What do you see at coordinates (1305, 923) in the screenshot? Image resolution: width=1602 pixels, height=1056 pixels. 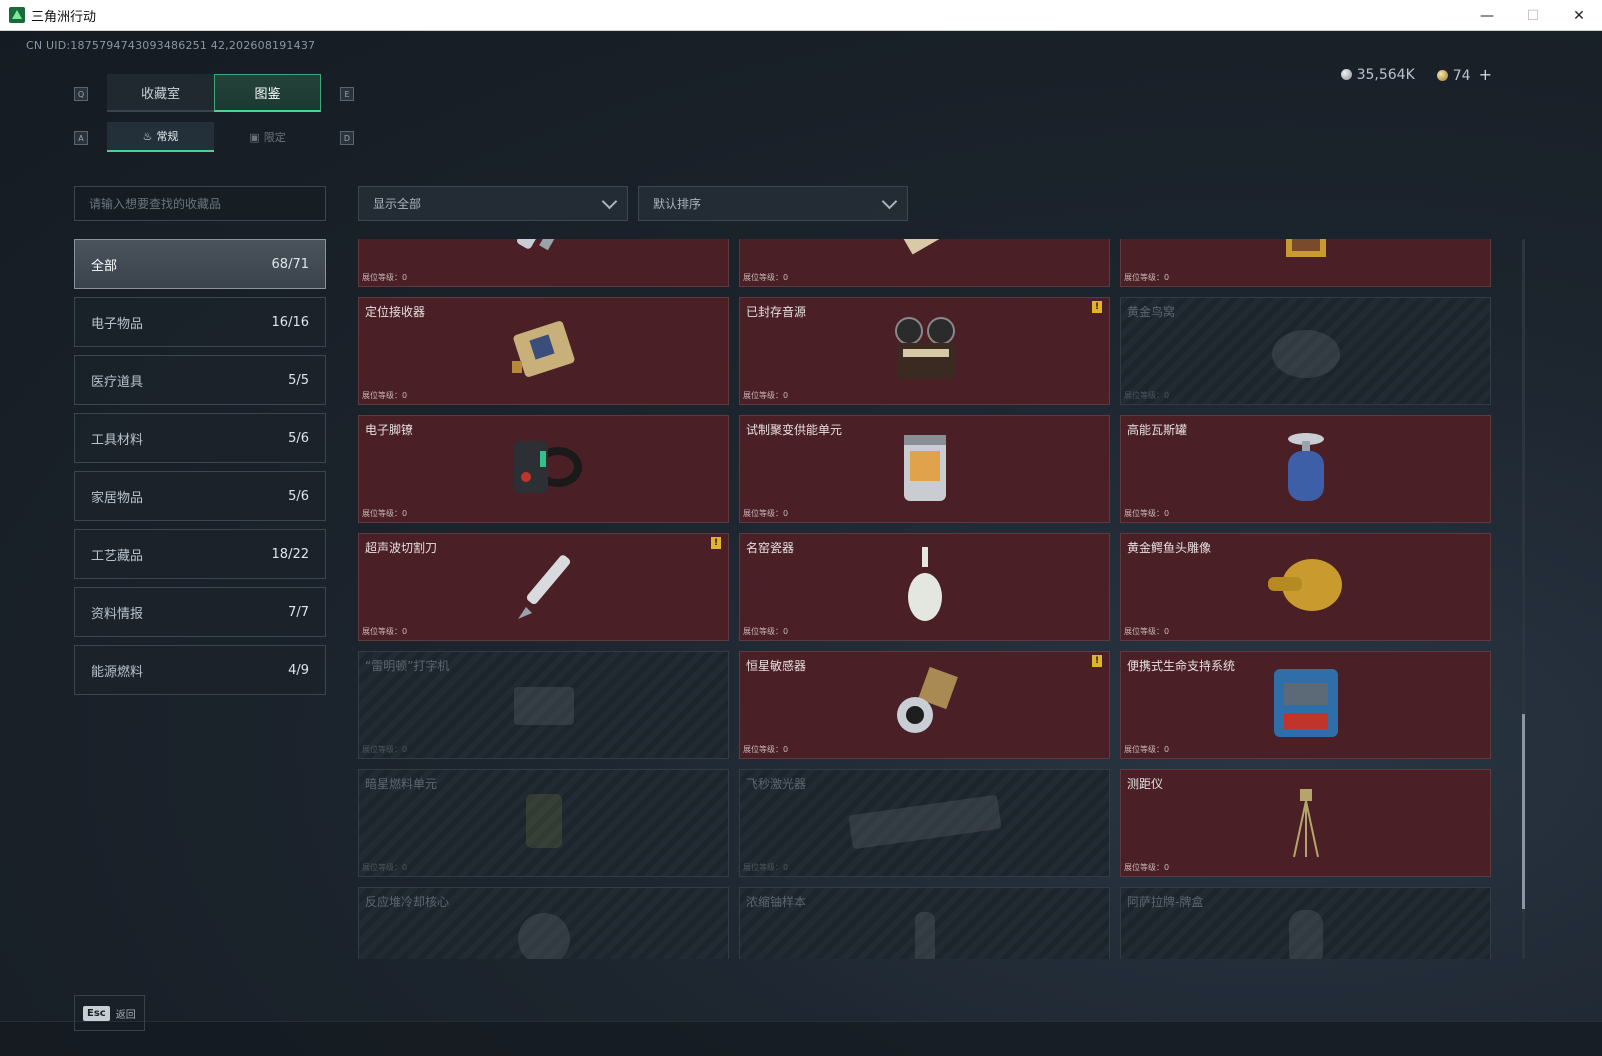 I see `collection-item-card-box: 阿萨拉牌-牌盒 展位等级：0` at bounding box center [1305, 923].